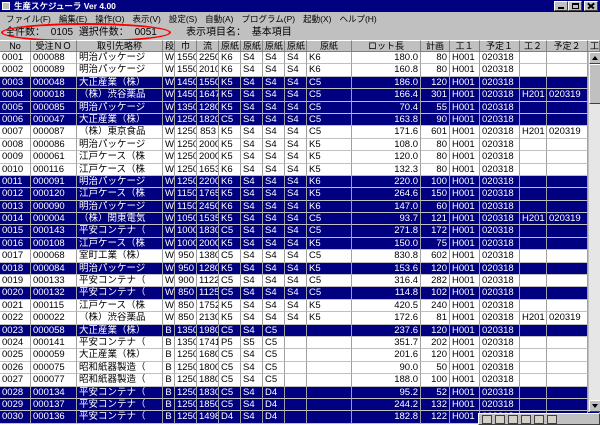 The width and height of the screenshot is (600, 425). What do you see at coordinates (274, 207) in the screenshot?
I see `cell-liner-3: S4` at bounding box center [274, 207].